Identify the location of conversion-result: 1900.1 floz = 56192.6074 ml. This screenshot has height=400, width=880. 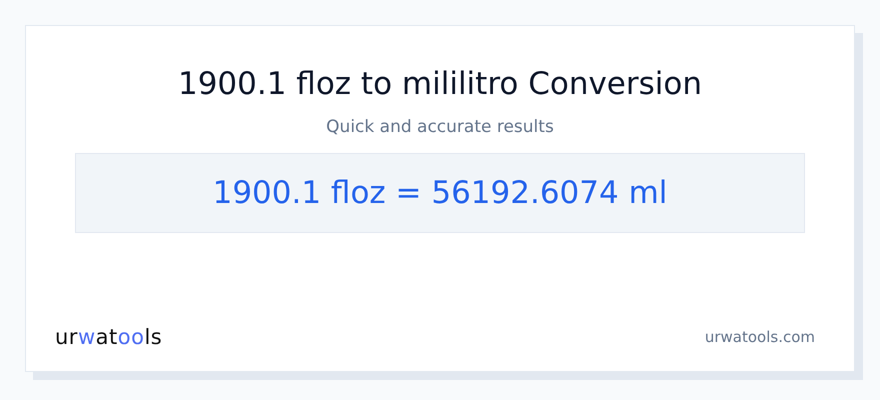
(440, 193).